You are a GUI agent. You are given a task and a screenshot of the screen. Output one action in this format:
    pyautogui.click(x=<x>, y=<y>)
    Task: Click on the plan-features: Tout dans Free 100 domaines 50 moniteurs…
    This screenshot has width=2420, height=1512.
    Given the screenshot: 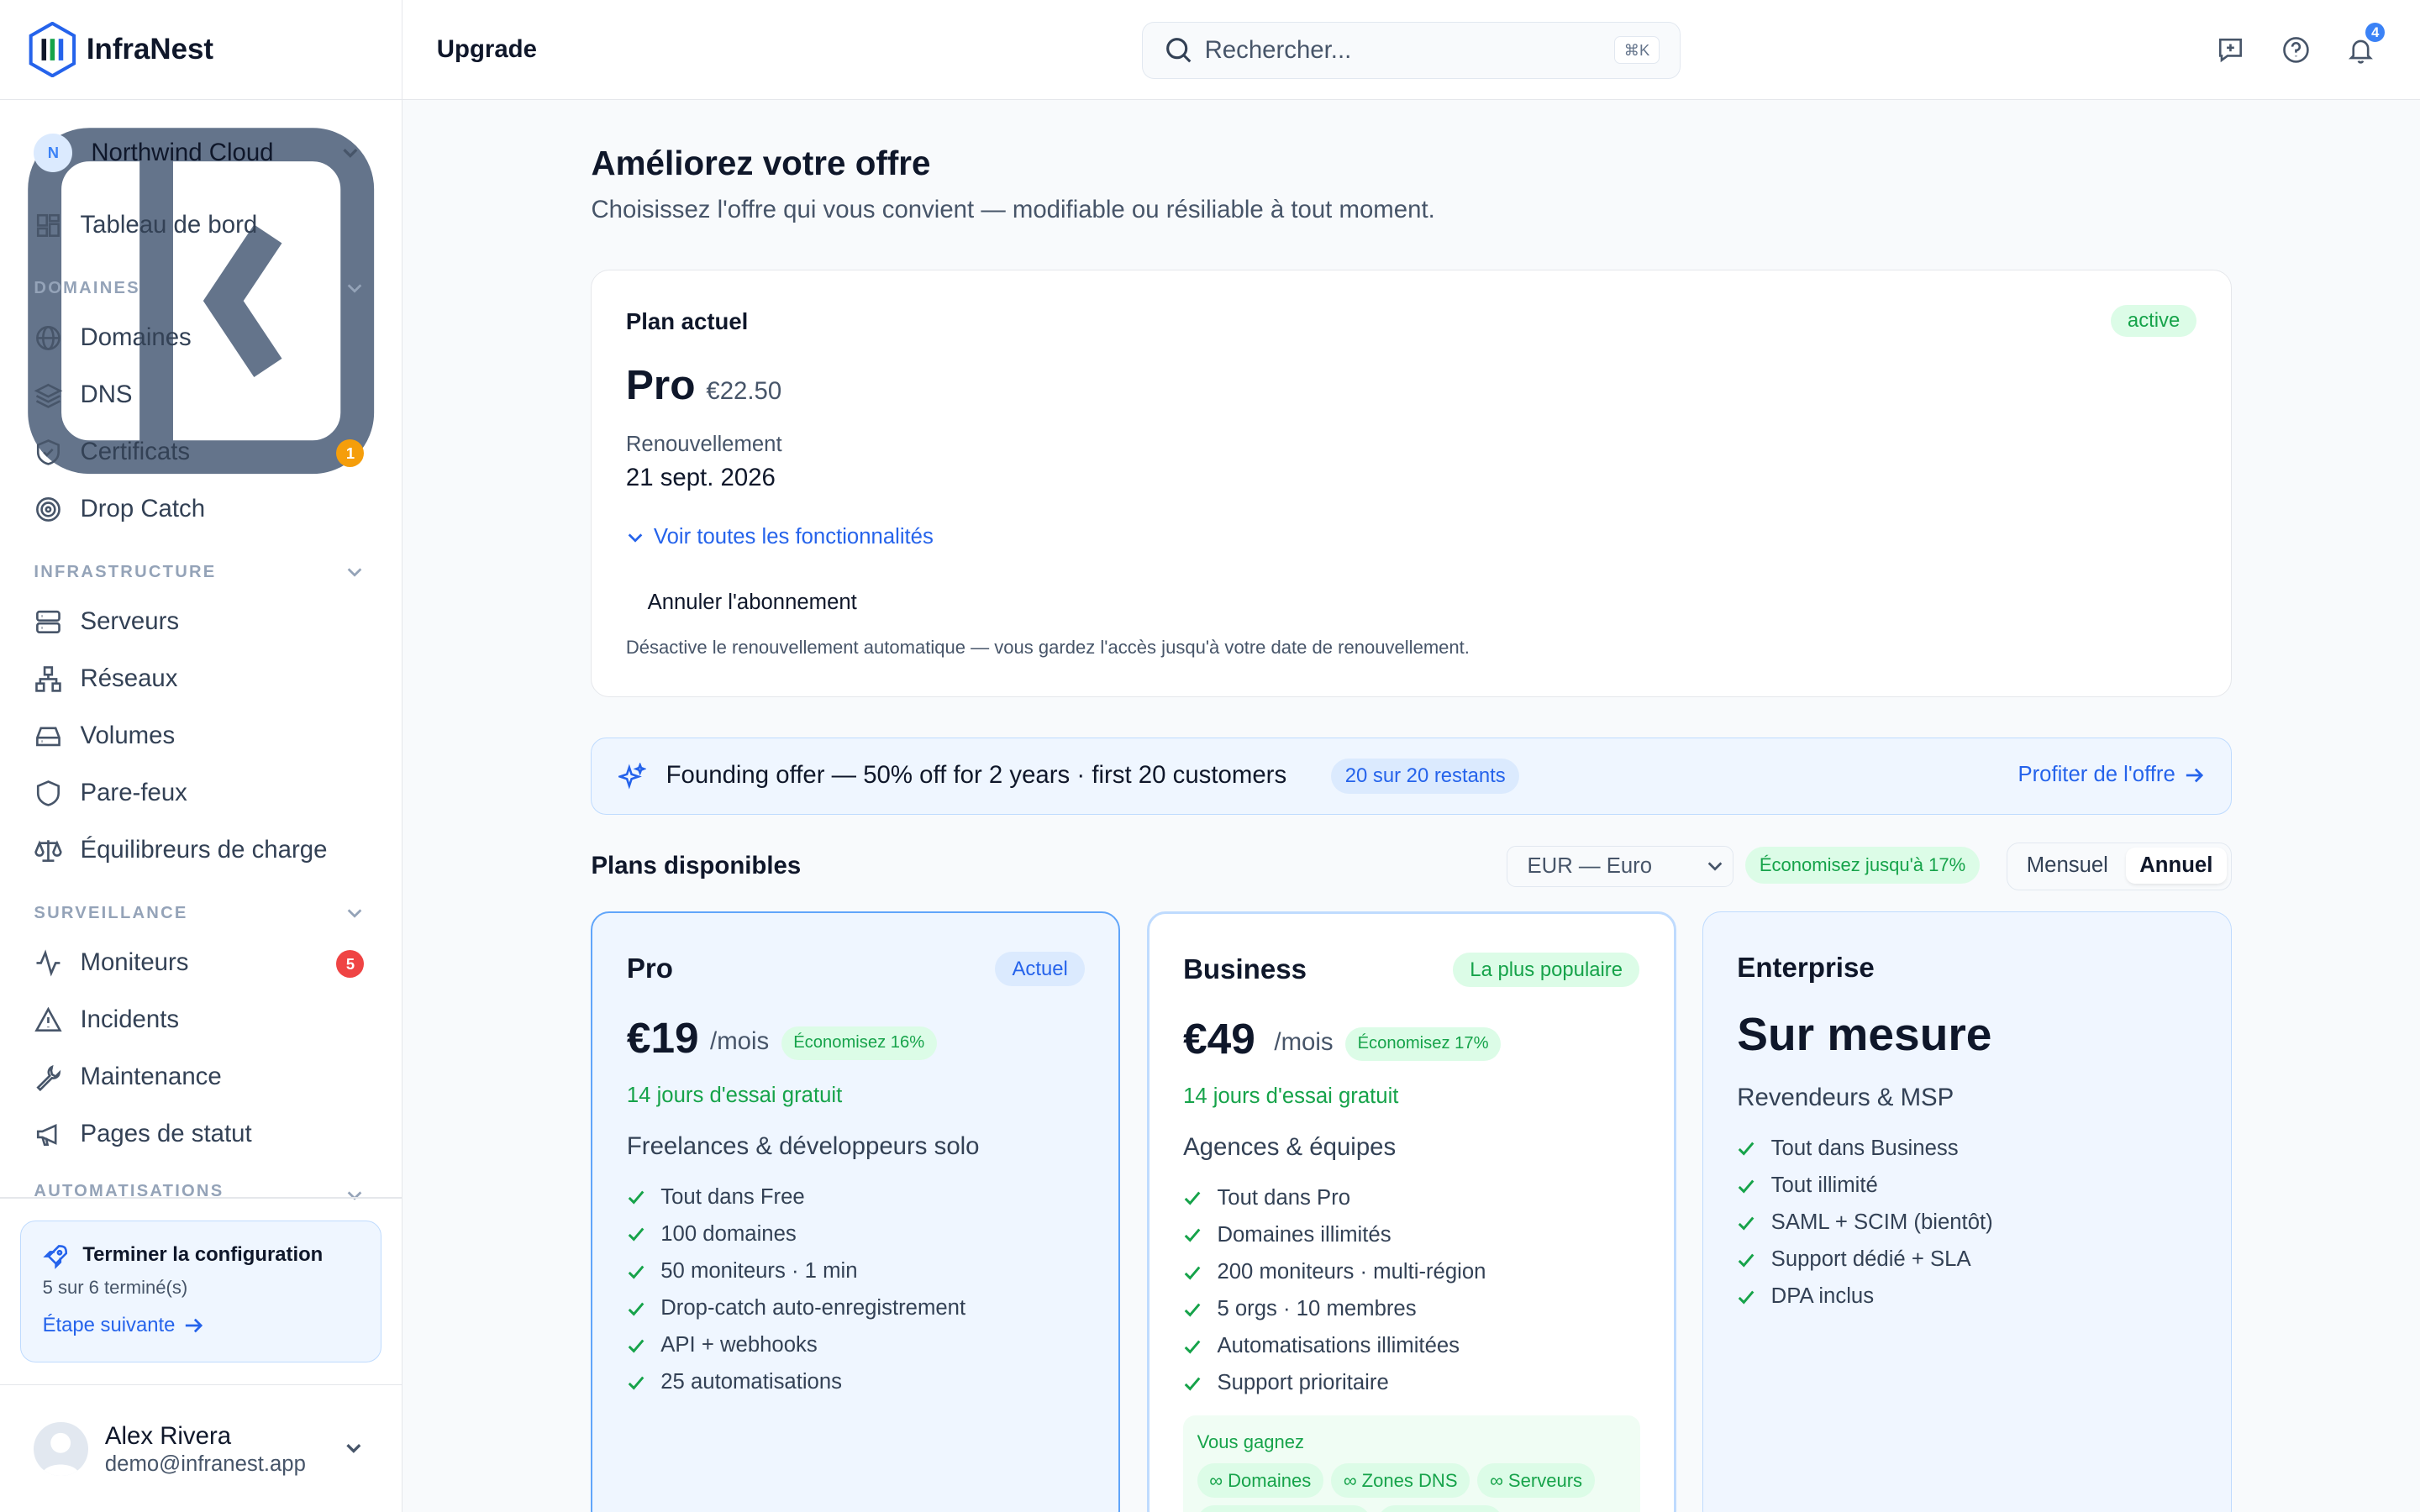 What is the action you would take?
    pyautogui.click(x=796, y=1289)
    